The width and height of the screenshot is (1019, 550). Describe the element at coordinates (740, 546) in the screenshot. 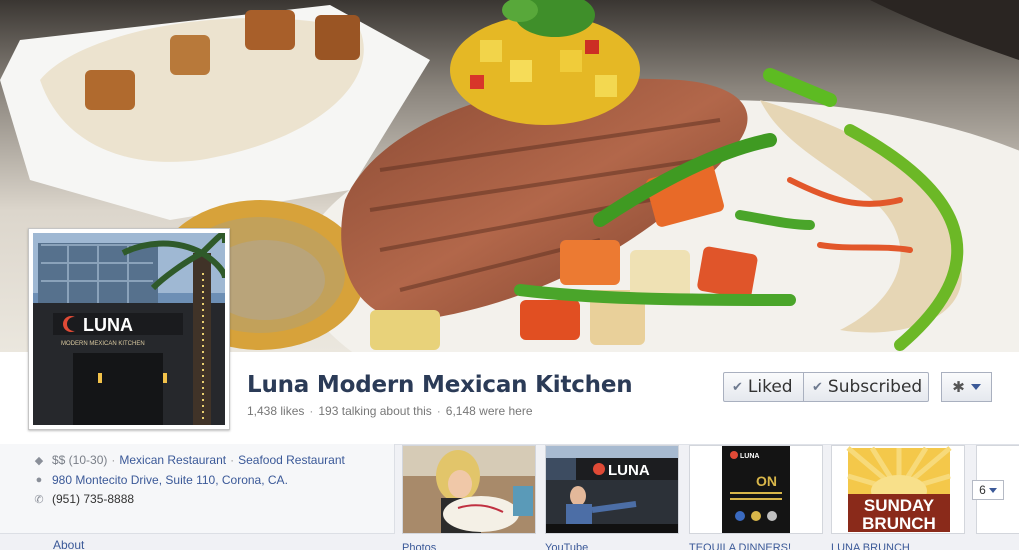

I see `app-label-tequila-dinners: TEQUILA DINNERS!` at that location.